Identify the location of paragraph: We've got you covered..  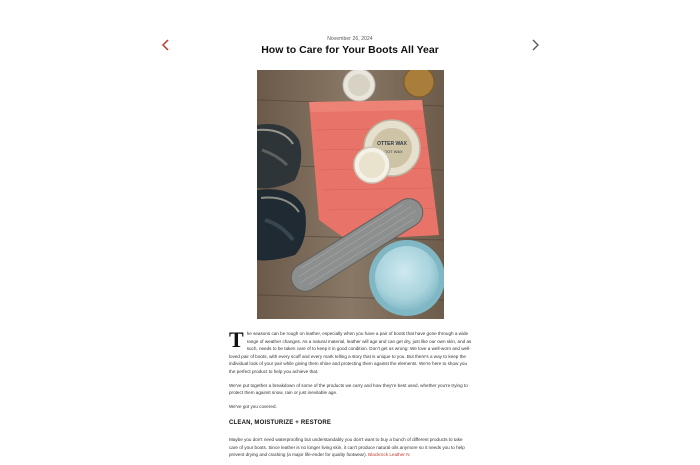
(253, 406).